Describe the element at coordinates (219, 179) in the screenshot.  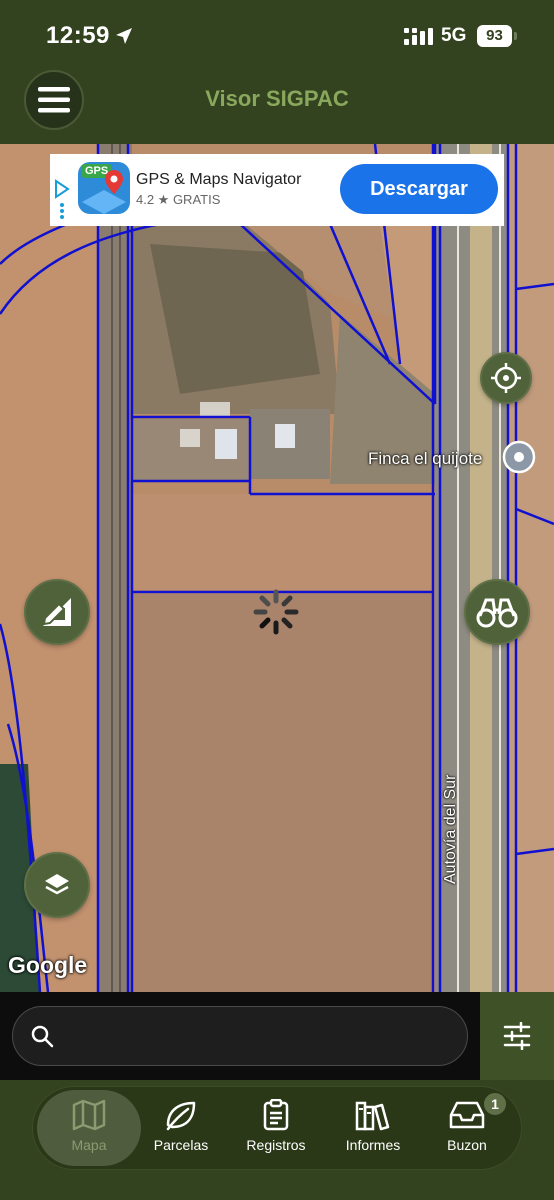
I see `ad-app-name: GPS & Maps Navigator` at that location.